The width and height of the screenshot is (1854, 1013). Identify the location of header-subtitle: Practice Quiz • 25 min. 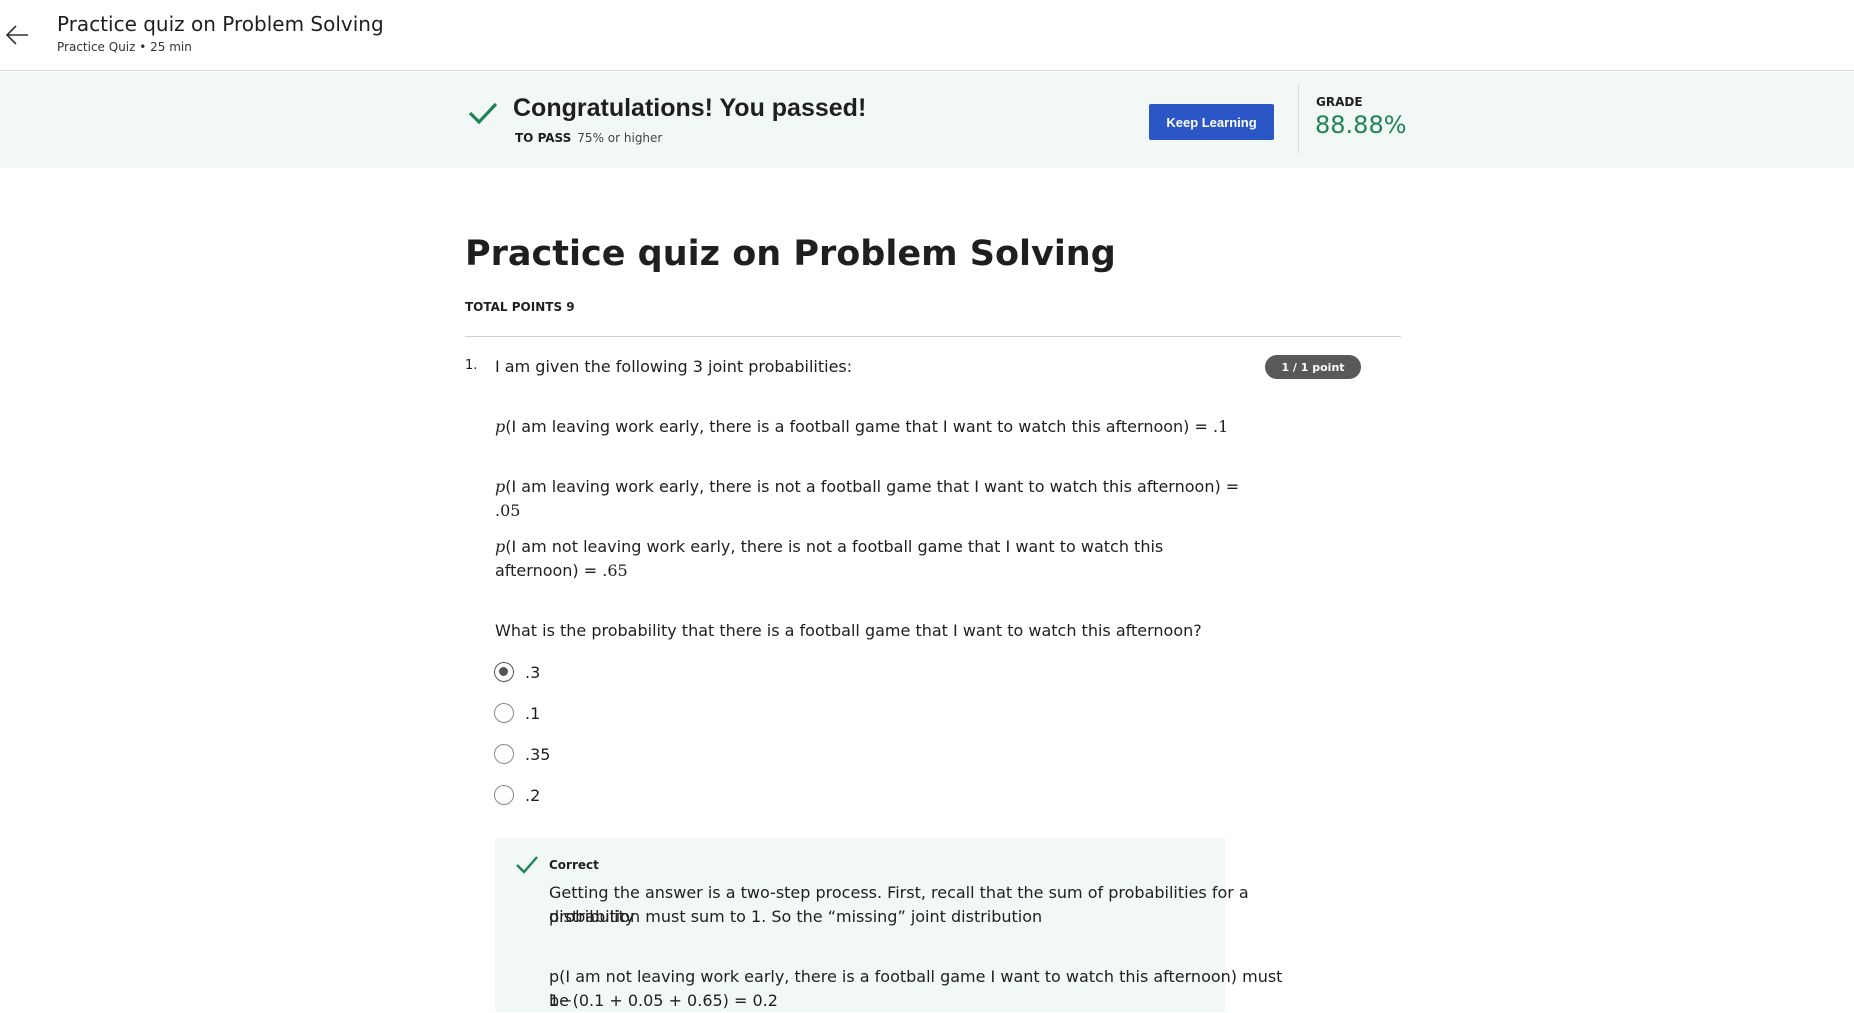
(124, 47).